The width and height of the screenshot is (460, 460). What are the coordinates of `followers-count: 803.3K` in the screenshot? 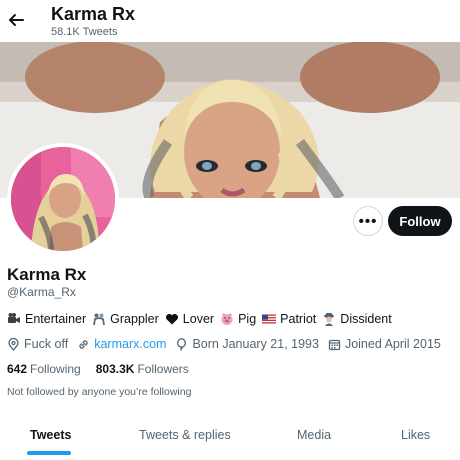 It's located at (115, 369).